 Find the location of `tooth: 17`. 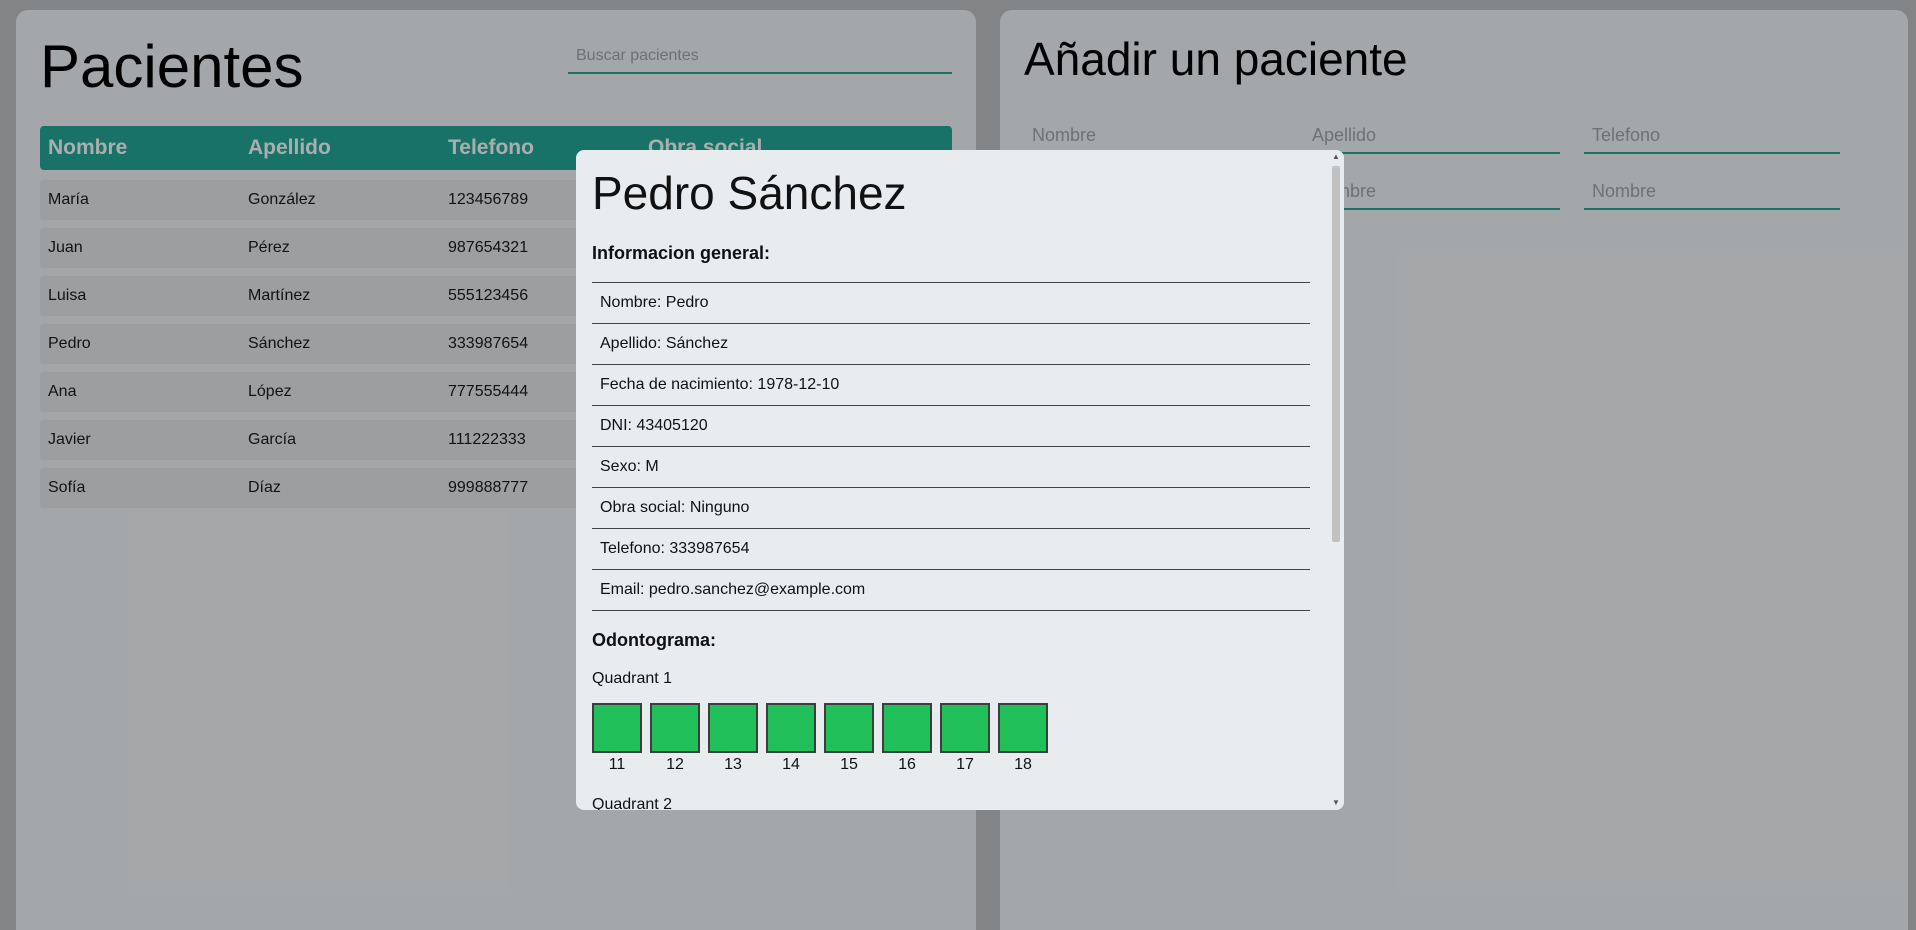

tooth: 17 is located at coordinates (965, 738).